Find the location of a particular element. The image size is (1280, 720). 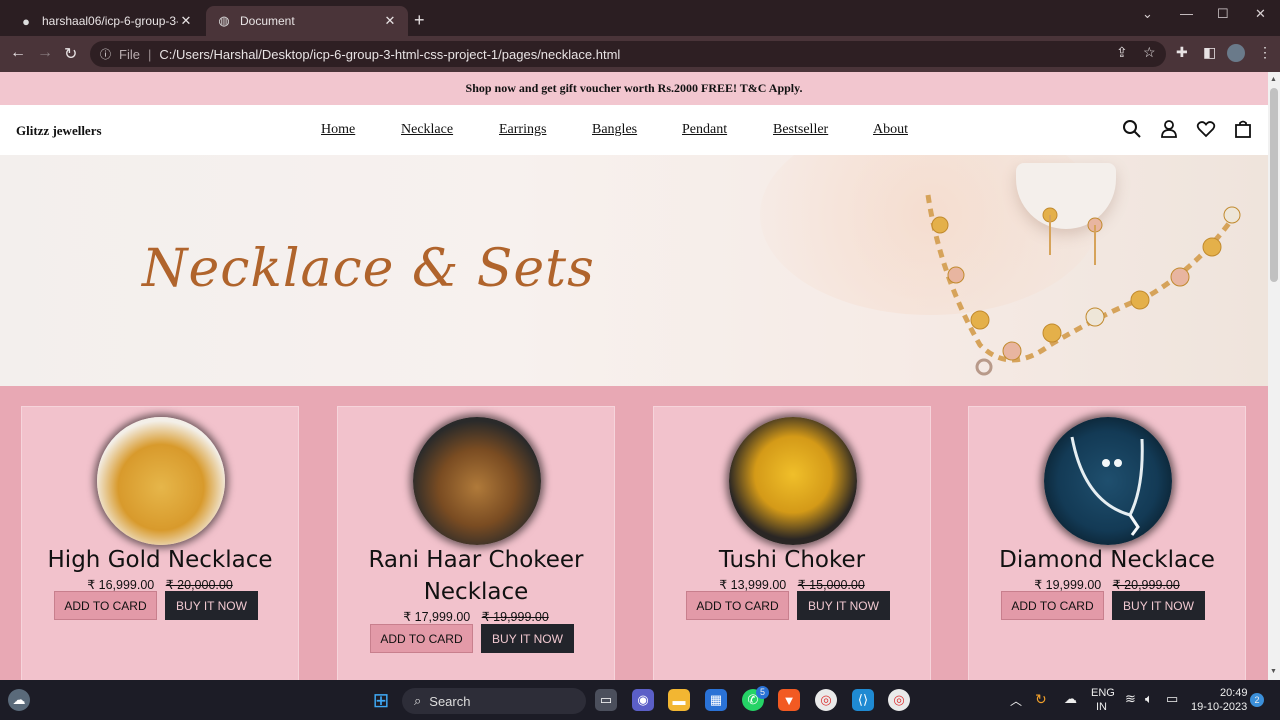

cloud-offline-icon: ☁ is located at coordinates (1070, 699).